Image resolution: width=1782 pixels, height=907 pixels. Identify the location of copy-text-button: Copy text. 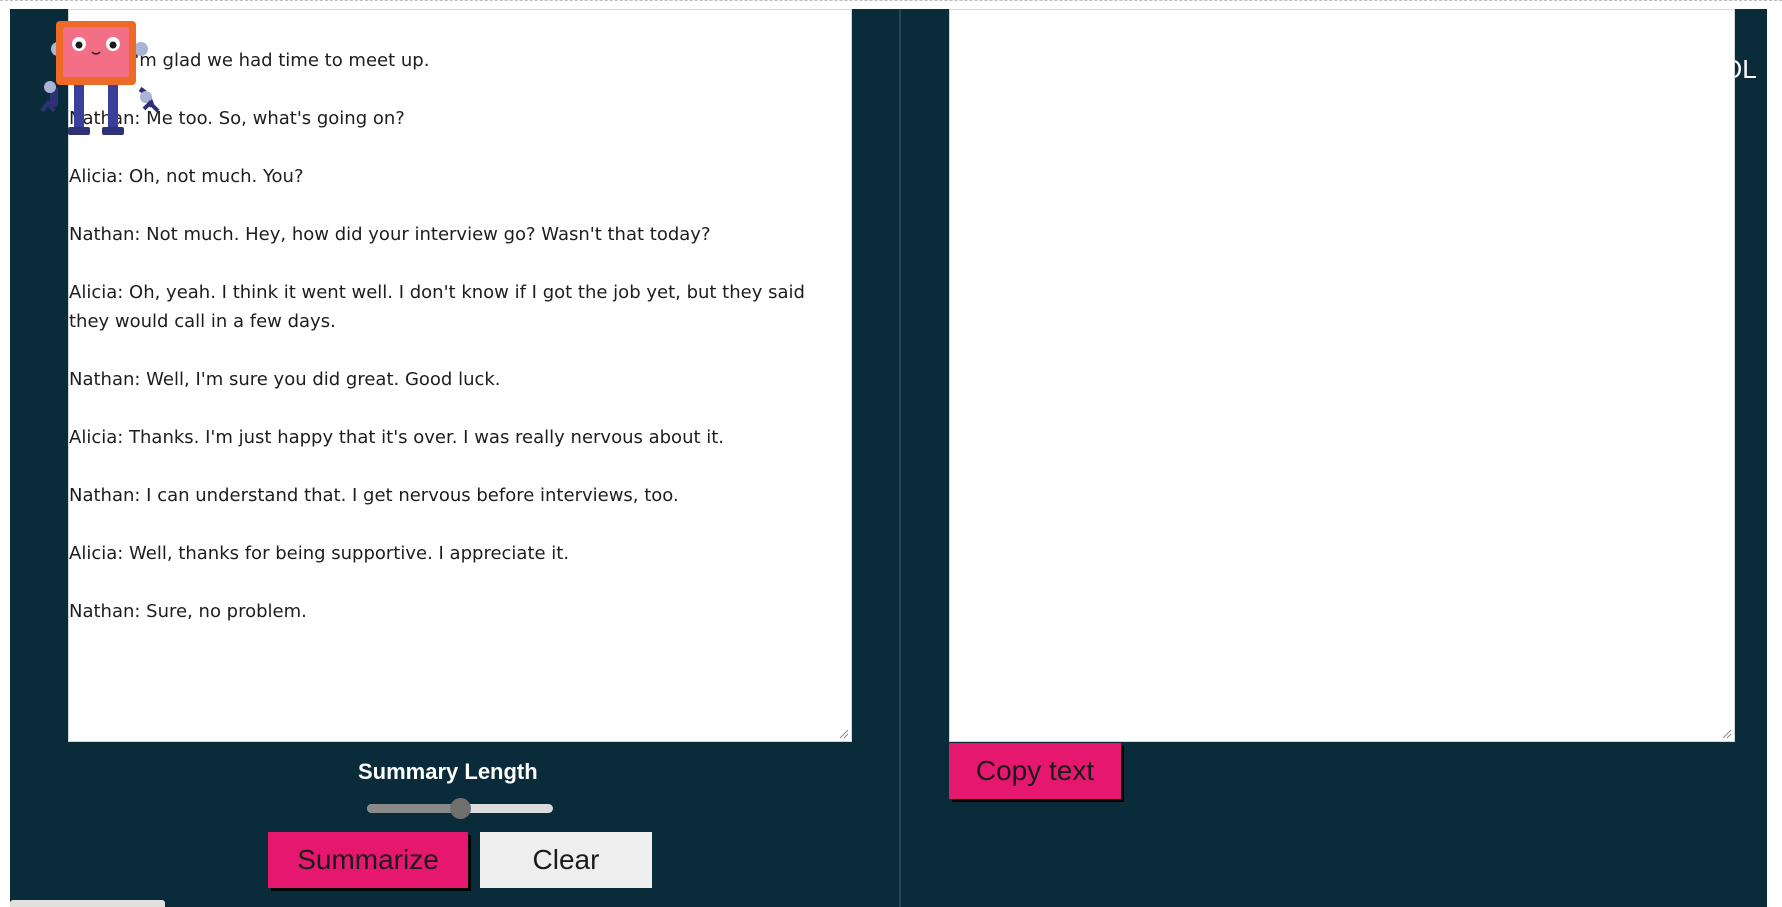
(1035, 771).